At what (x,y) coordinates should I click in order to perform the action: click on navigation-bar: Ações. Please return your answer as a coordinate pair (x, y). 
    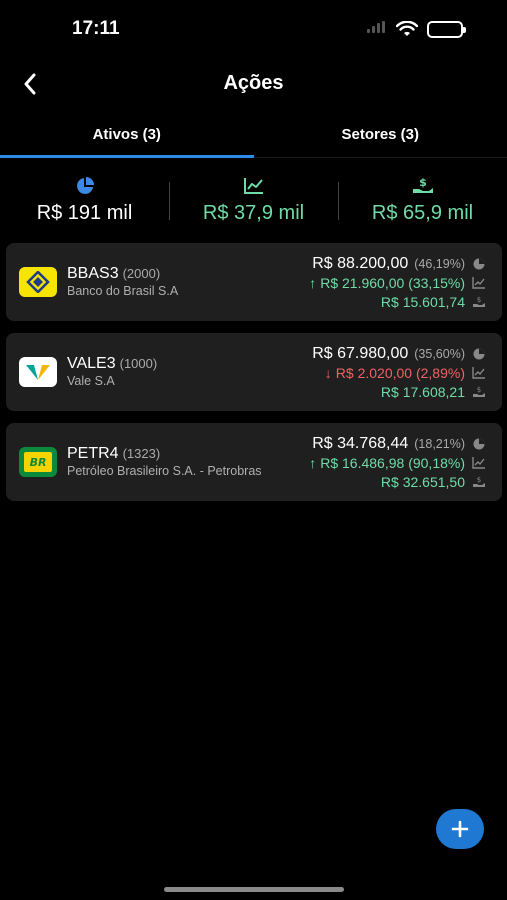
    Looking at the image, I should click on (253, 84).